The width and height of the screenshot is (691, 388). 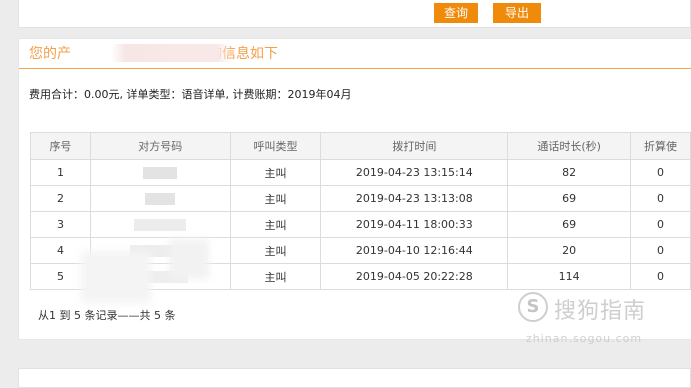 What do you see at coordinates (414, 172) in the screenshot?
I see `cell-call-time: 2019-04-23 13:15:14` at bounding box center [414, 172].